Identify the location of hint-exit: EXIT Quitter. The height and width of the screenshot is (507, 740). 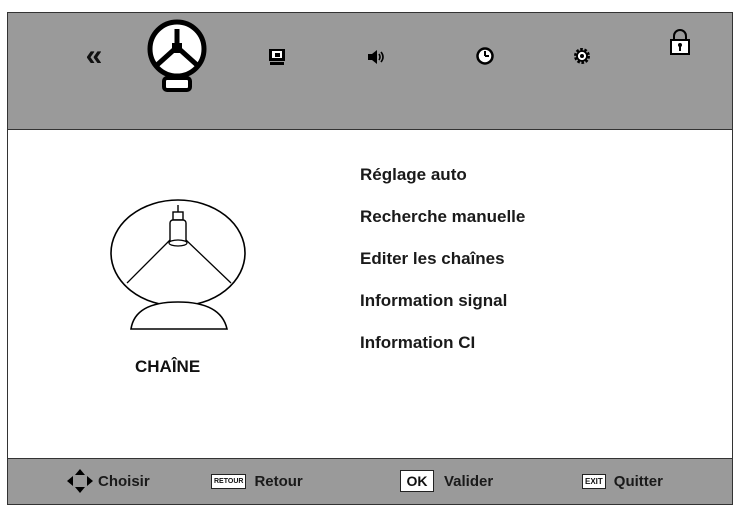
(622, 481).